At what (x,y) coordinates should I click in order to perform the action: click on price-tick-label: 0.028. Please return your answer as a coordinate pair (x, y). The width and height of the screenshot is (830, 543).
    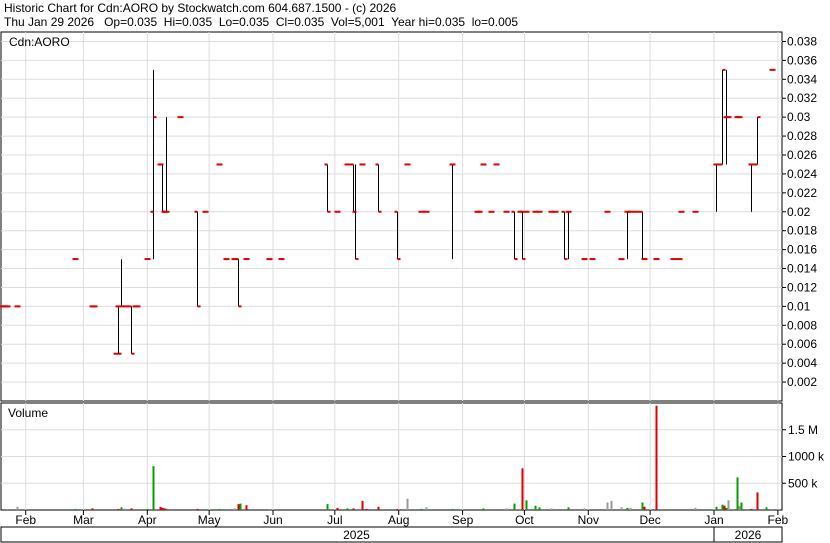
    Looking at the image, I should click on (802, 136).